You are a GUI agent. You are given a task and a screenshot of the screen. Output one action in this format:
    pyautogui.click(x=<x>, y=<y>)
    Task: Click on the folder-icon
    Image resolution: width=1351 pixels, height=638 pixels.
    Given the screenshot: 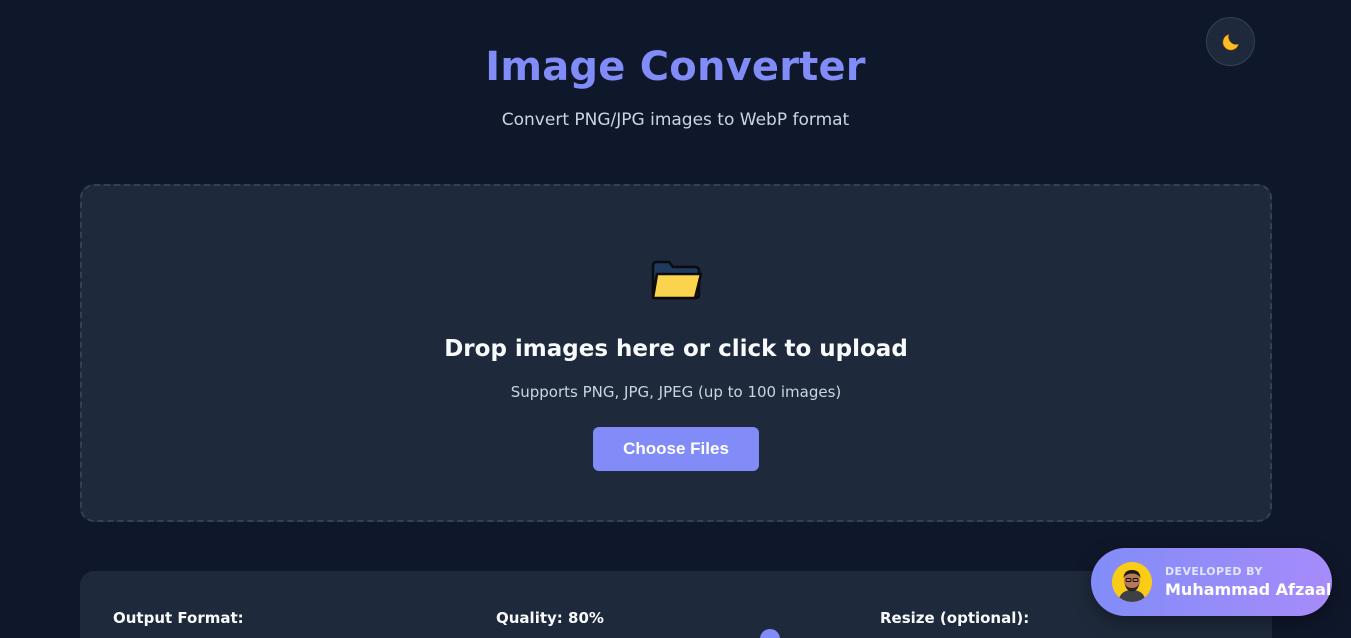 What is the action you would take?
    pyautogui.click(x=677, y=280)
    